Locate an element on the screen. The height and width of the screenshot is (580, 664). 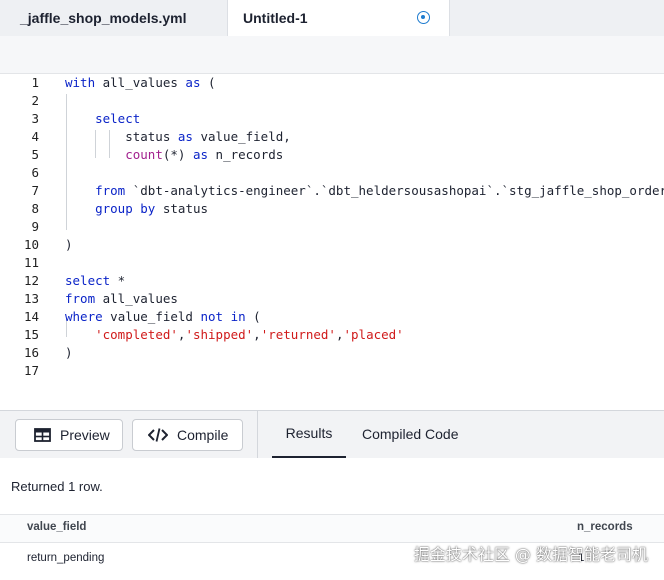
code-token: group is located at coordinates (114, 208).